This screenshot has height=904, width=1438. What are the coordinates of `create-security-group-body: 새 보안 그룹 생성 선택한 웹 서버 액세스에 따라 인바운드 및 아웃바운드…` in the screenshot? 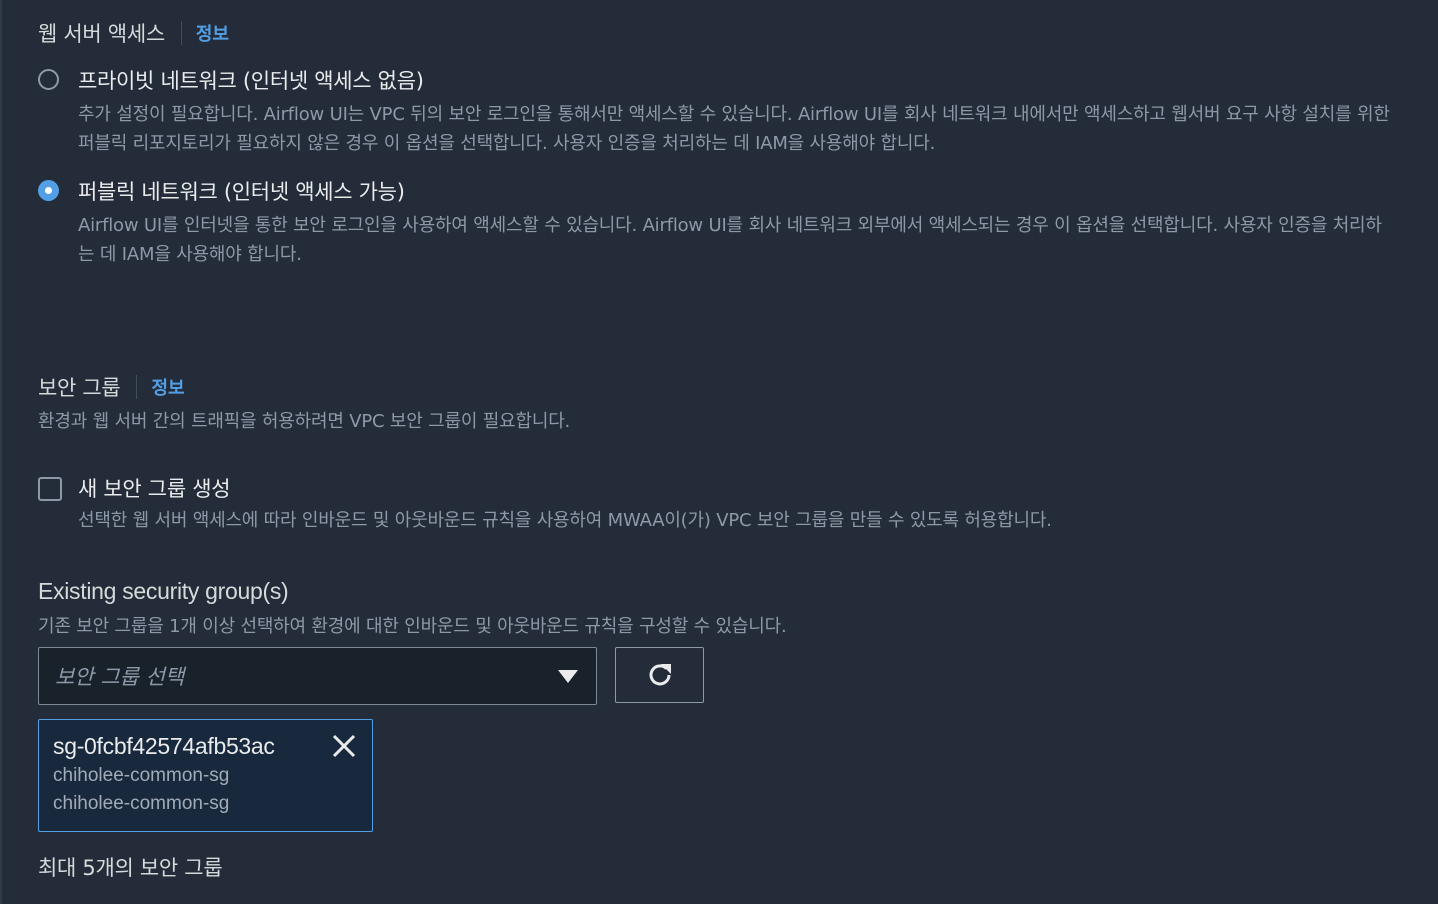 It's located at (738, 505).